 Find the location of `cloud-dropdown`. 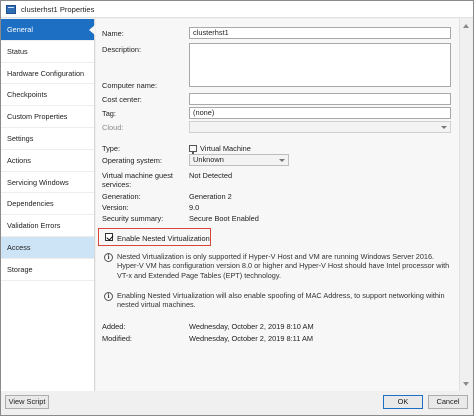

cloud-dropdown is located at coordinates (320, 127).